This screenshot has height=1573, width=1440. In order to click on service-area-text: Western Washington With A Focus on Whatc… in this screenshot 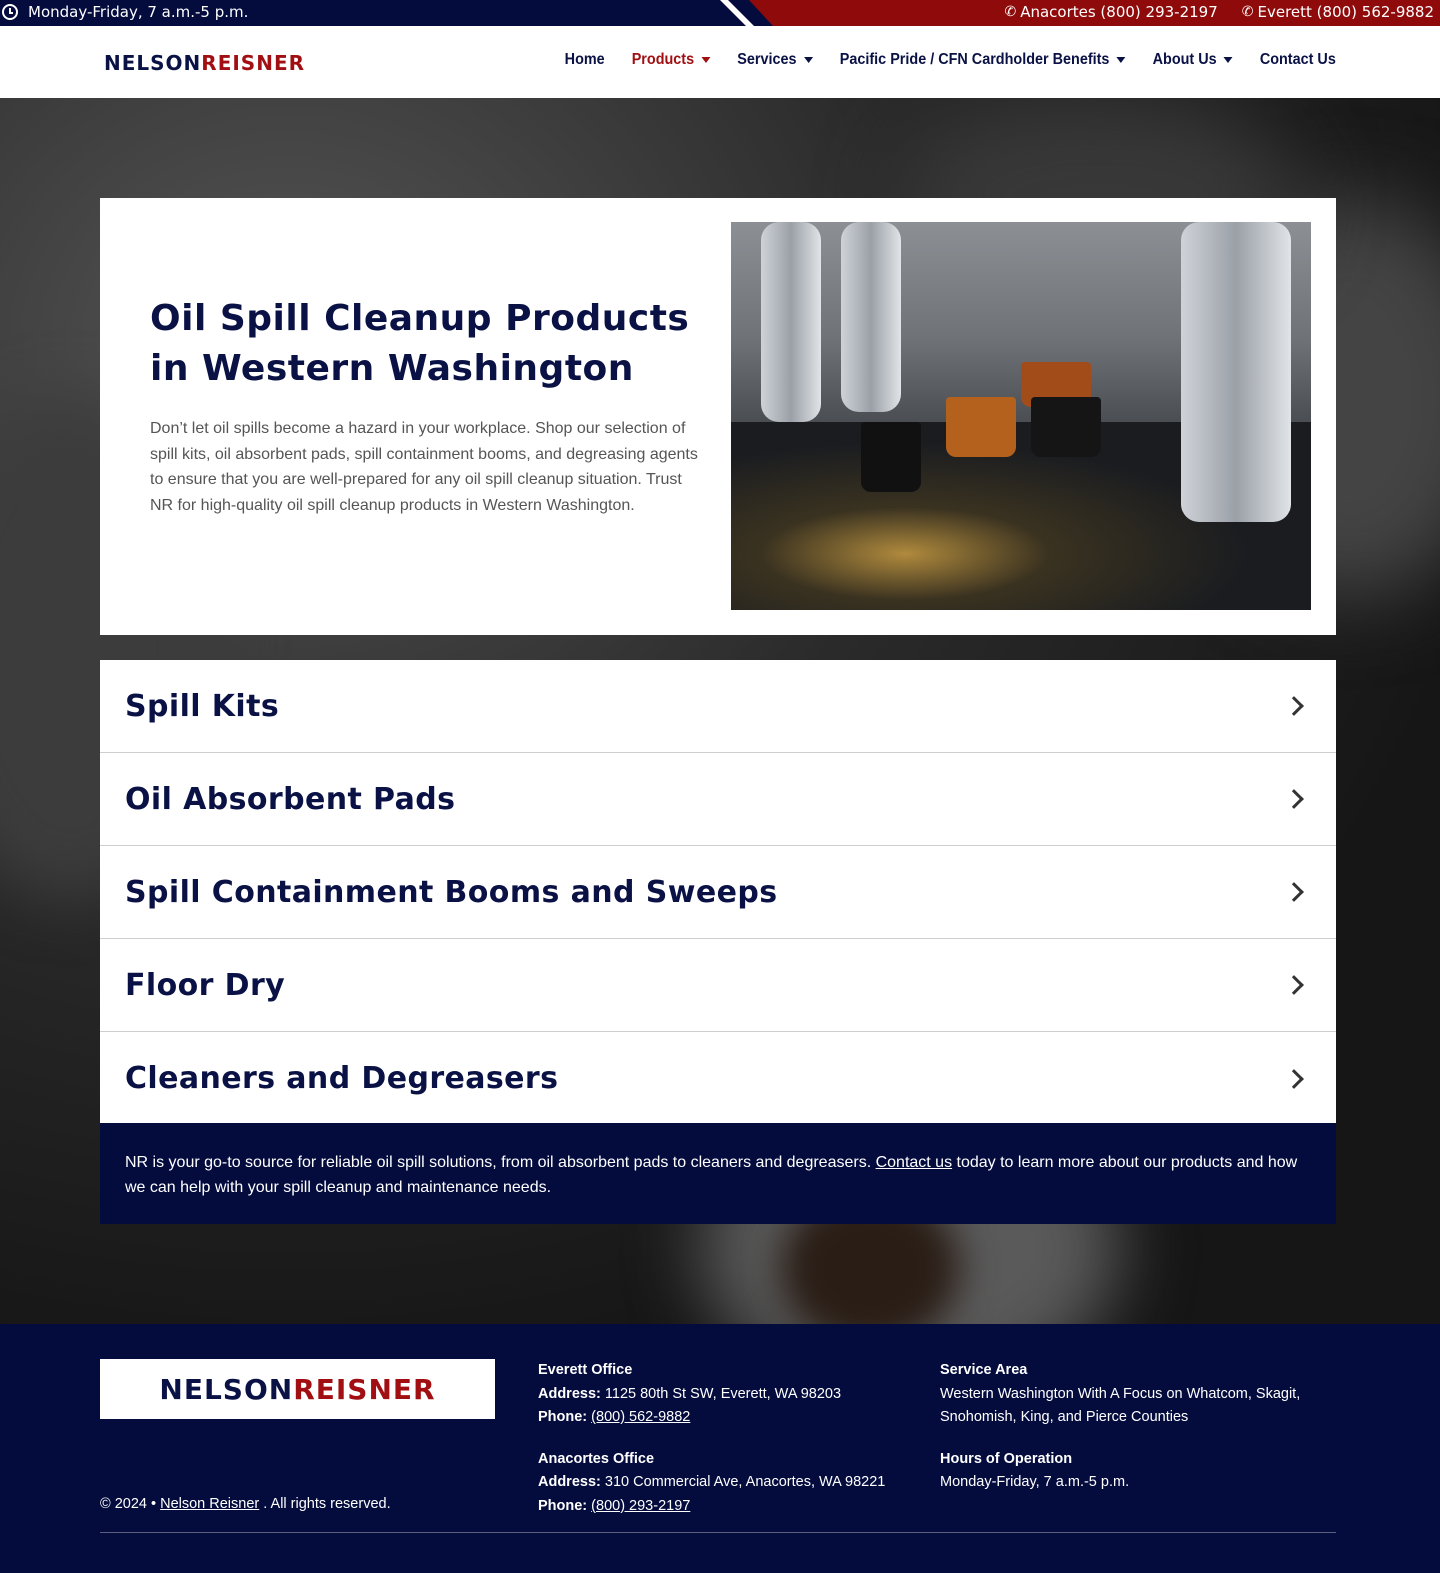, I will do `click(1120, 1405)`.